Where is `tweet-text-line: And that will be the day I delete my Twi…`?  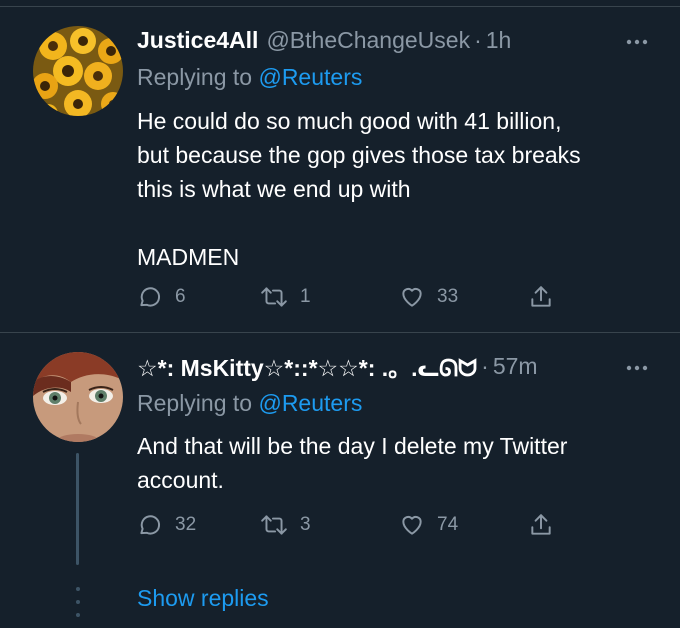 tweet-text-line: And that will be the day I delete my Twi… is located at coordinates (352, 446).